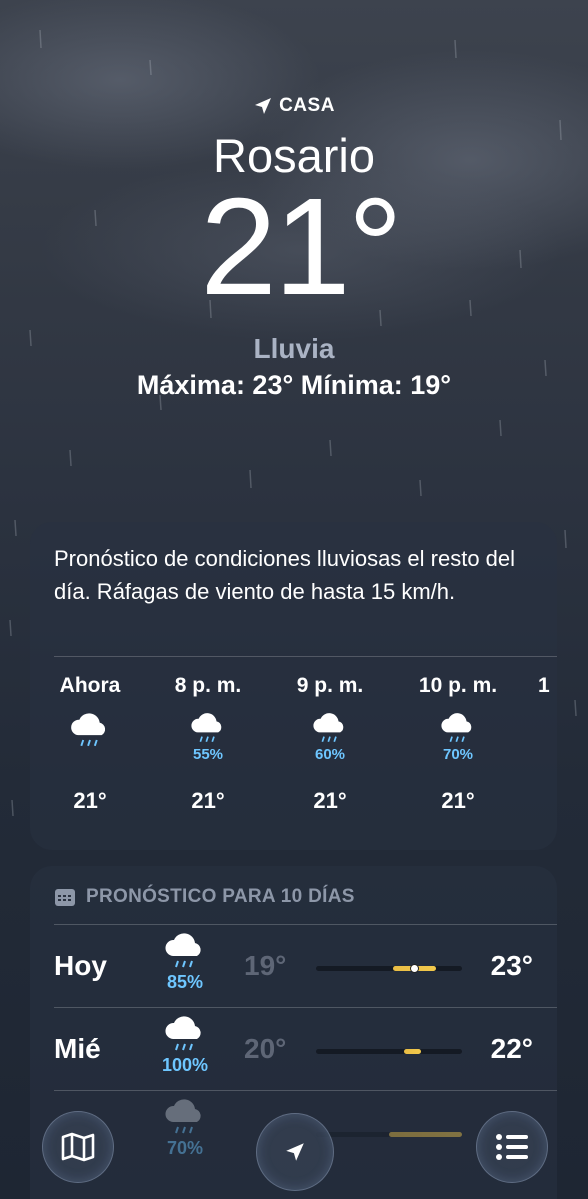  What do you see at coordinates (458, 744) in the screenshot?
I see `hour-item: 10 p. m. 70% 21°` at bounding box center [458, 744].